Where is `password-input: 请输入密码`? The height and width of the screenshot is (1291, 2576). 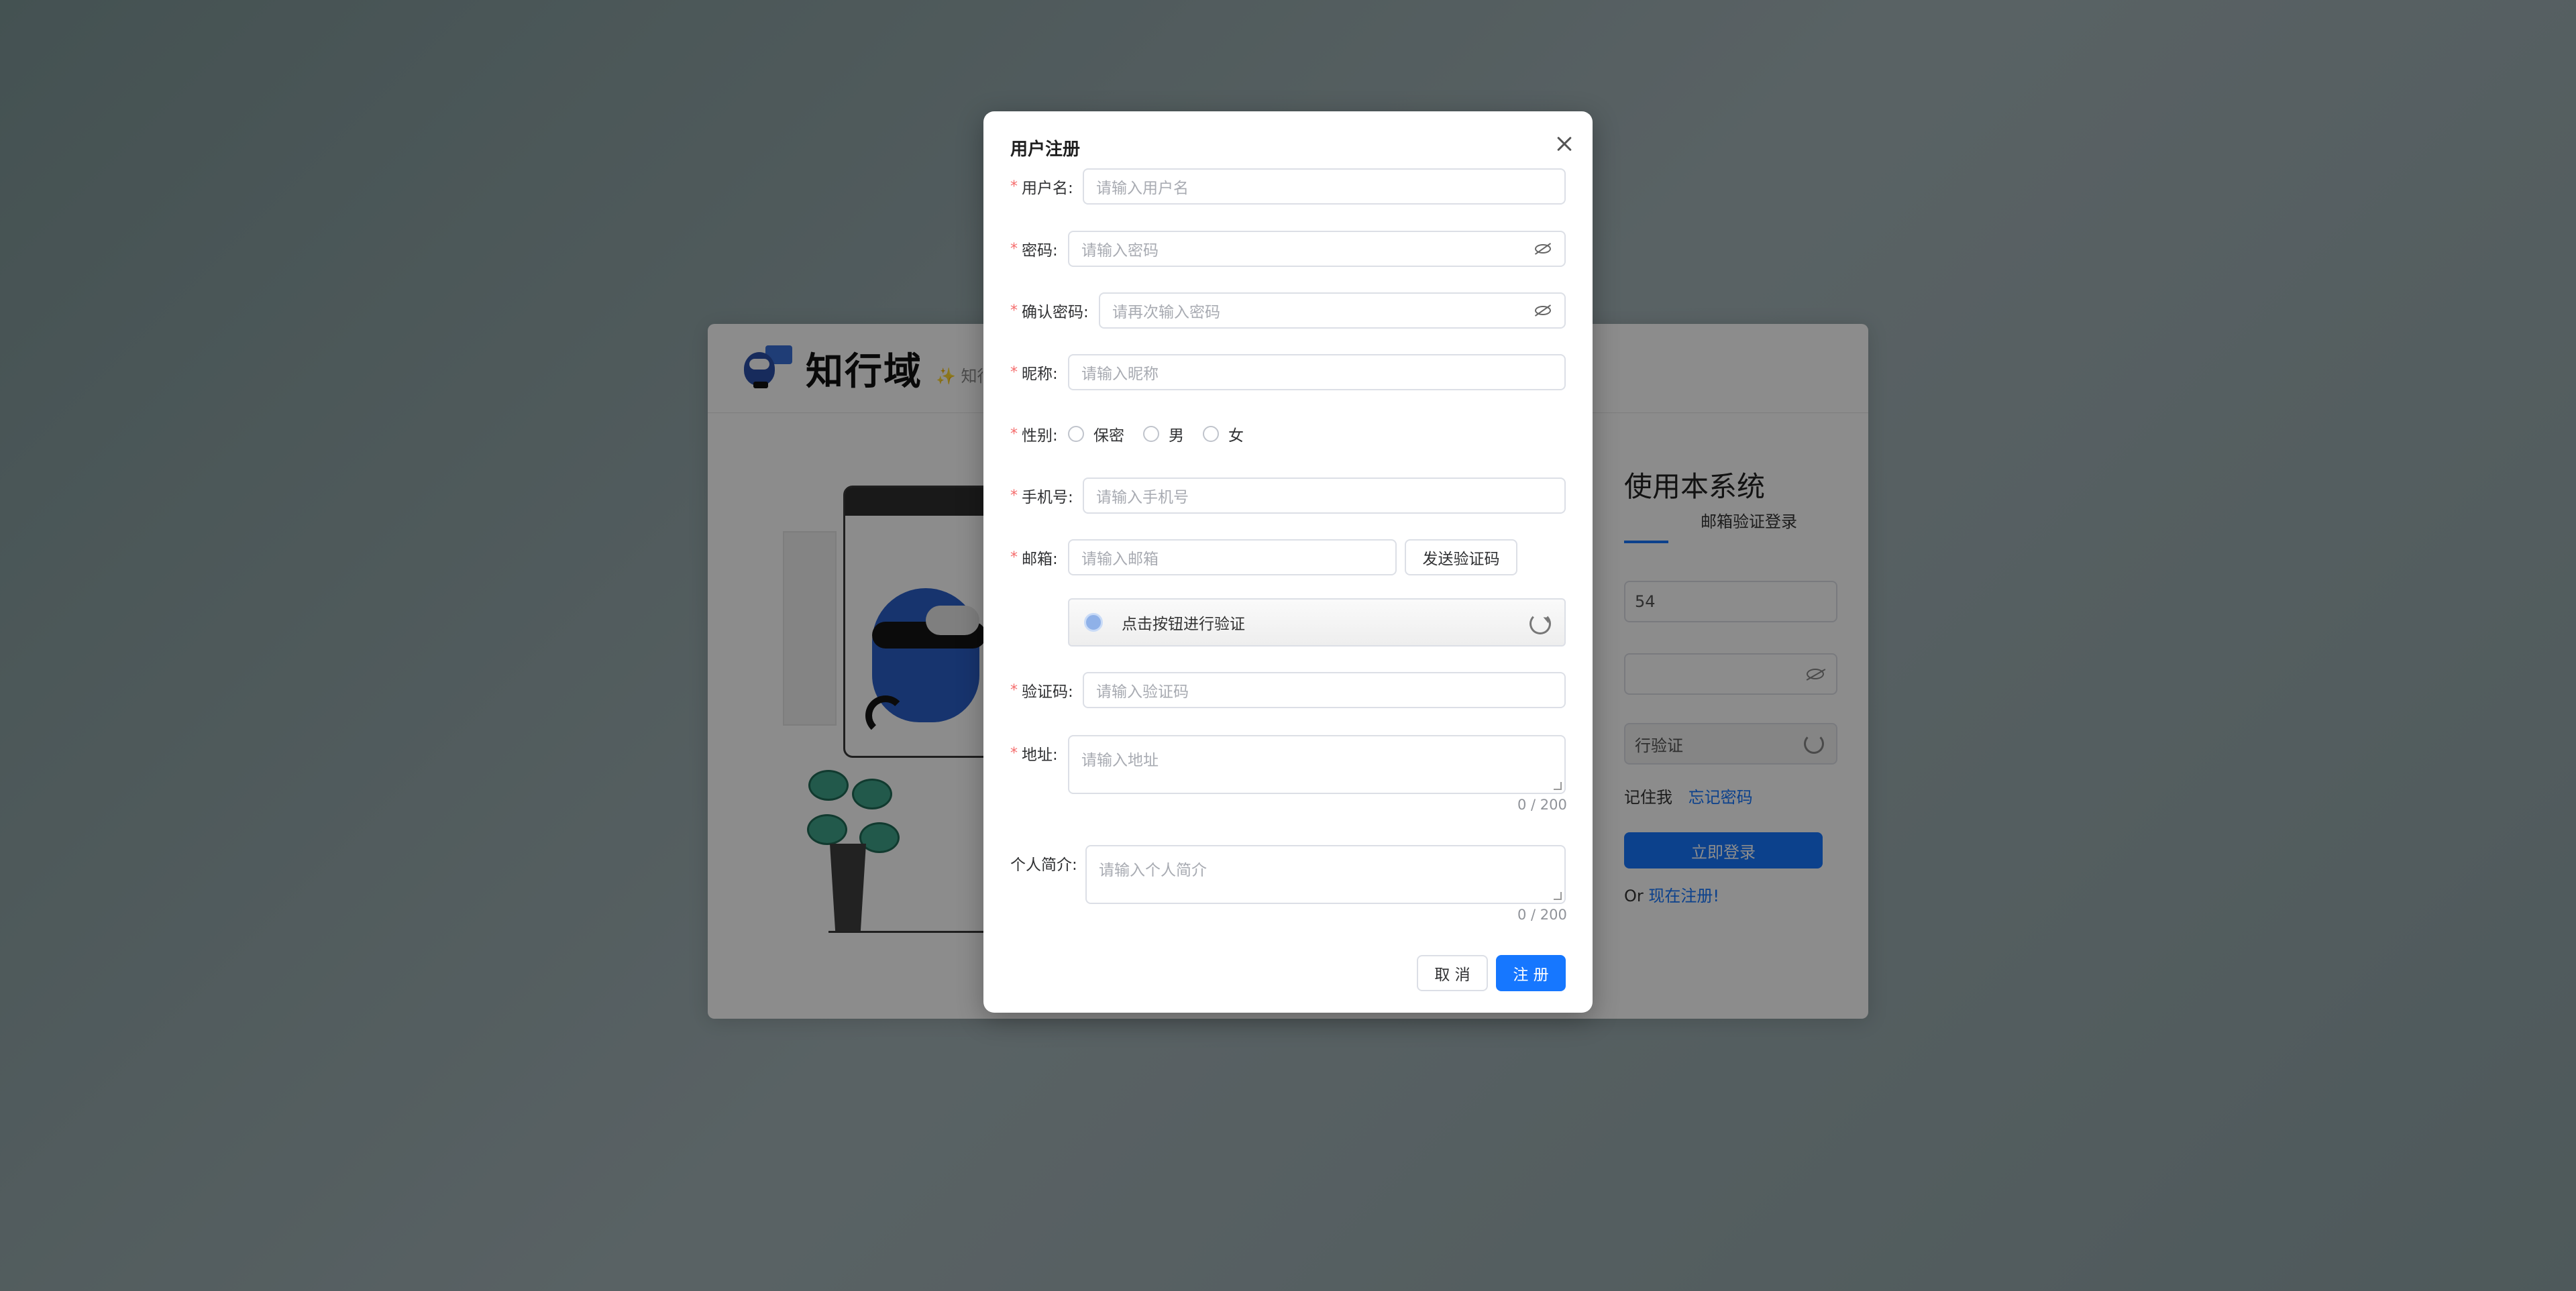
password-input: 请输入密码 is located at coordinates (1317, 249).